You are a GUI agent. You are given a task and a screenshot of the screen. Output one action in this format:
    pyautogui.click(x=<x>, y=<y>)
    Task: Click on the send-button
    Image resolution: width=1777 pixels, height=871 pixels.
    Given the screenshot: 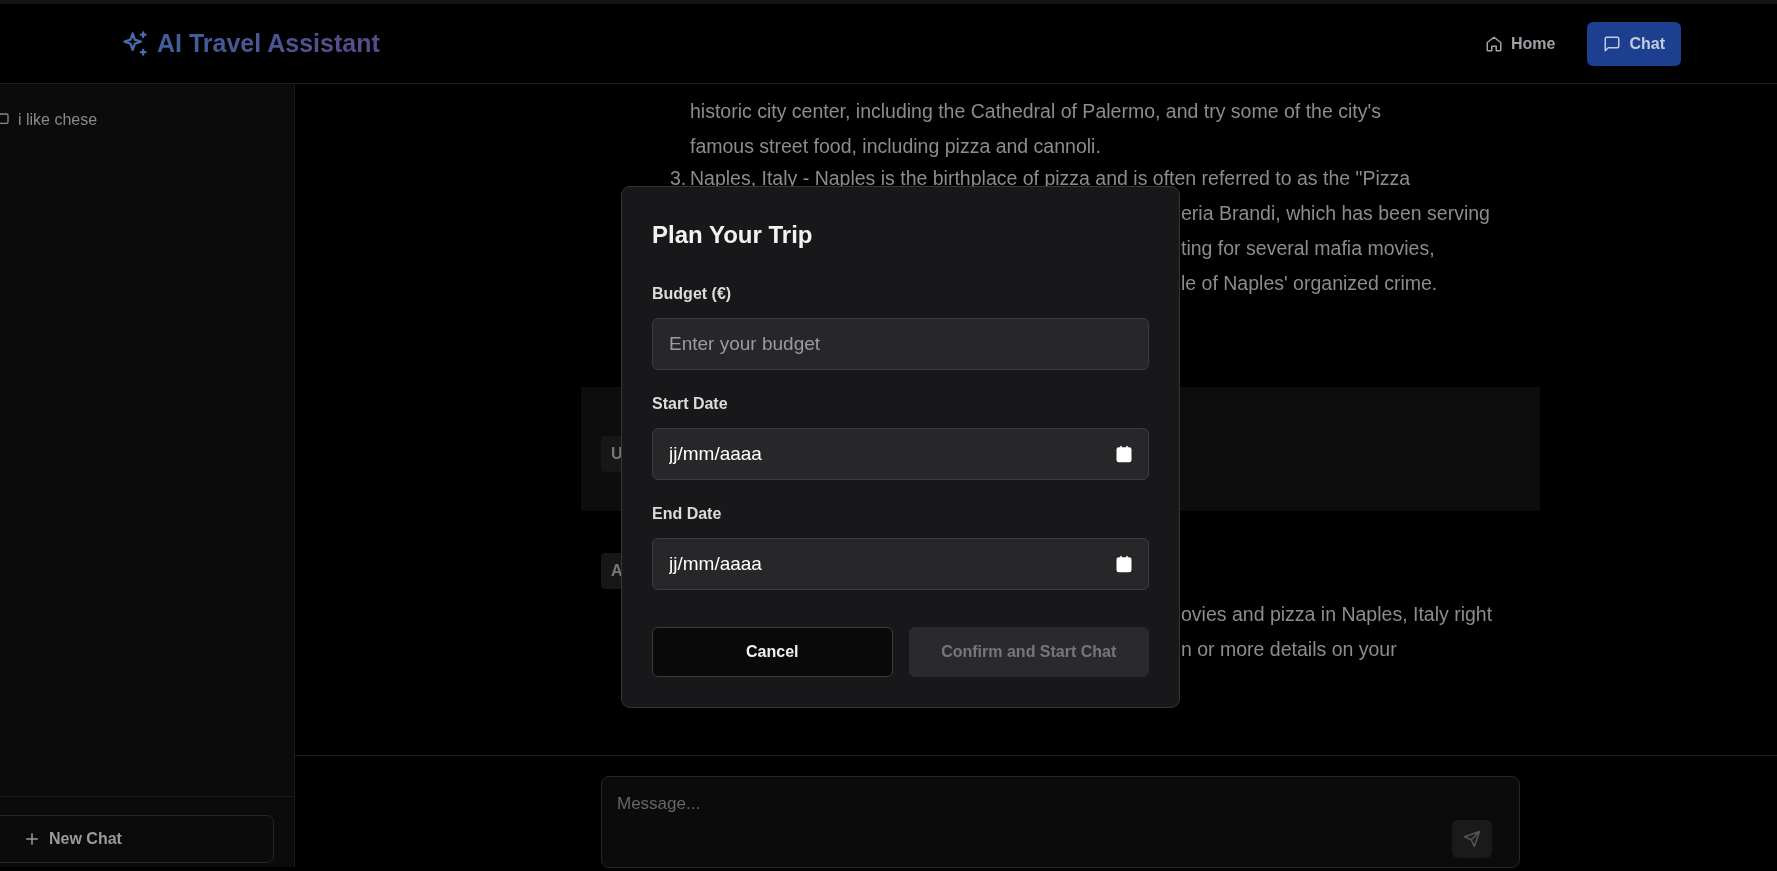 What is the action you would take?
    pyautogui.click(x=1472, y=839)
    